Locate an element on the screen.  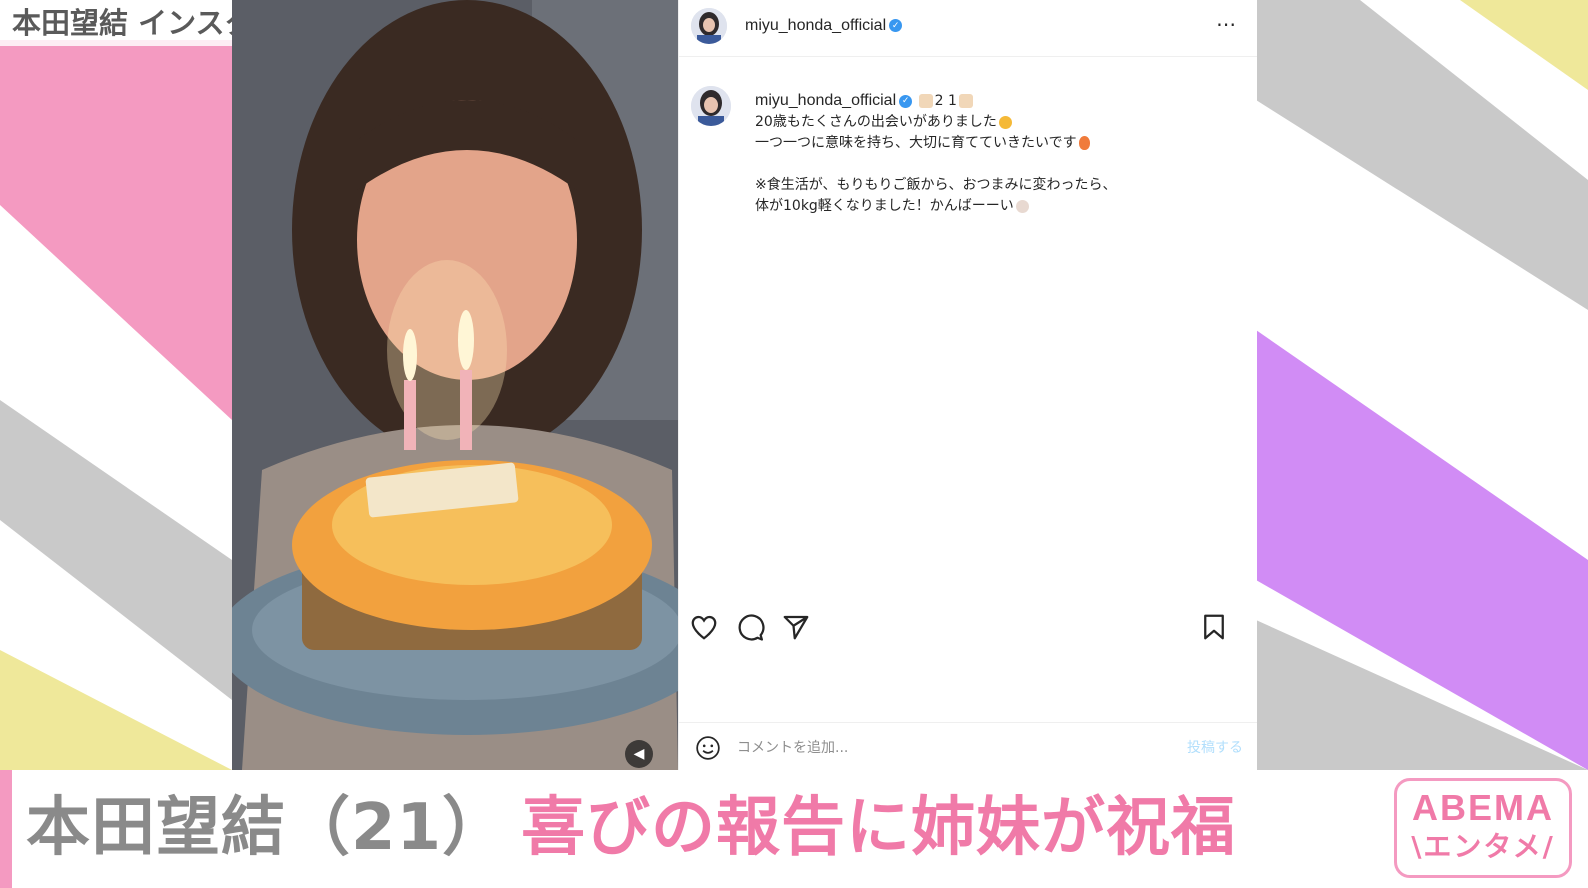
headline: 本田望結（21） 喜びの報告に姉妹が祝福 is located at coordinates (631, 828).